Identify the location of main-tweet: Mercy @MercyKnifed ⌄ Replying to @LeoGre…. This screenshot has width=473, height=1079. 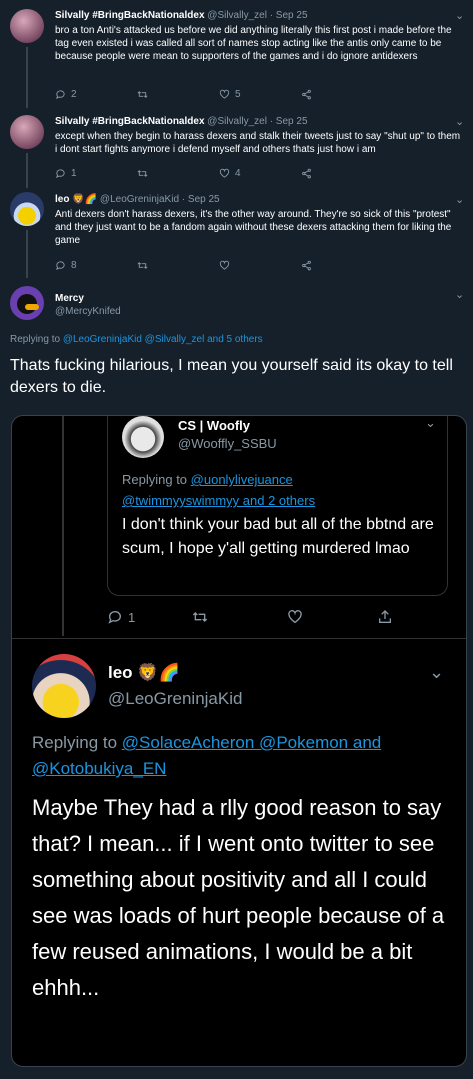
(236, 345).